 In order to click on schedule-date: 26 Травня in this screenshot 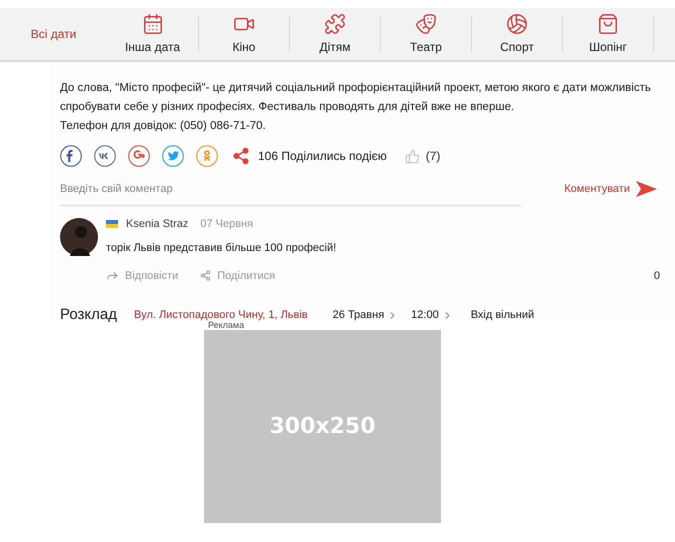, I will do `click(365, 315)`.